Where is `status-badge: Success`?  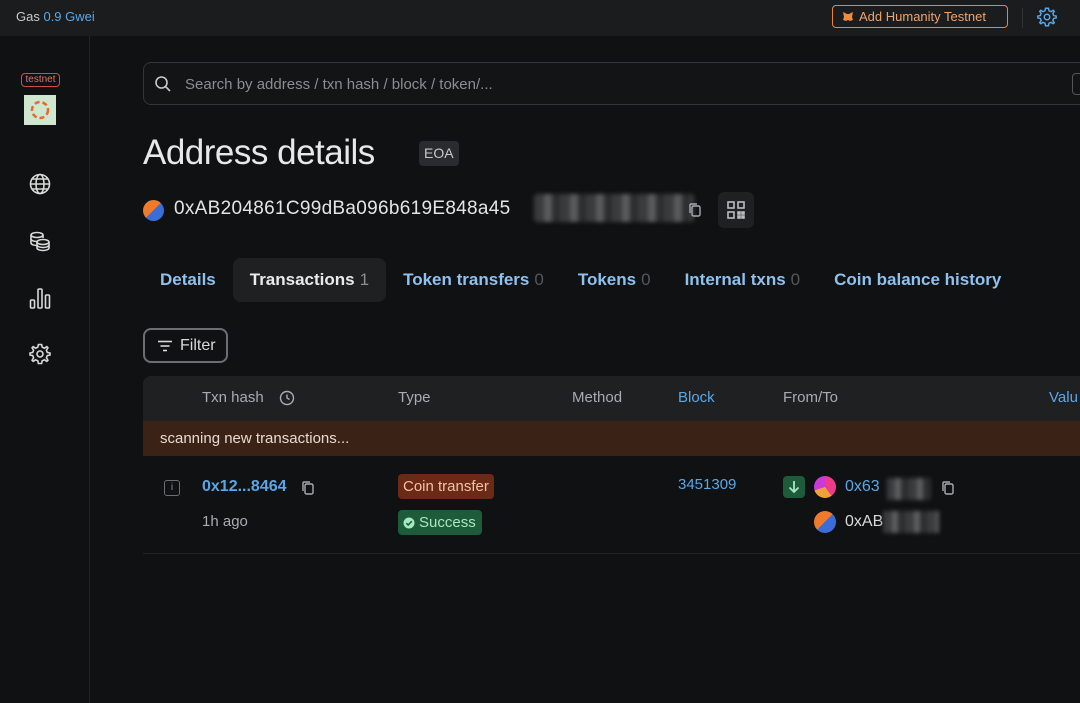 status-badge: Success is located at coordinates (440, 522).